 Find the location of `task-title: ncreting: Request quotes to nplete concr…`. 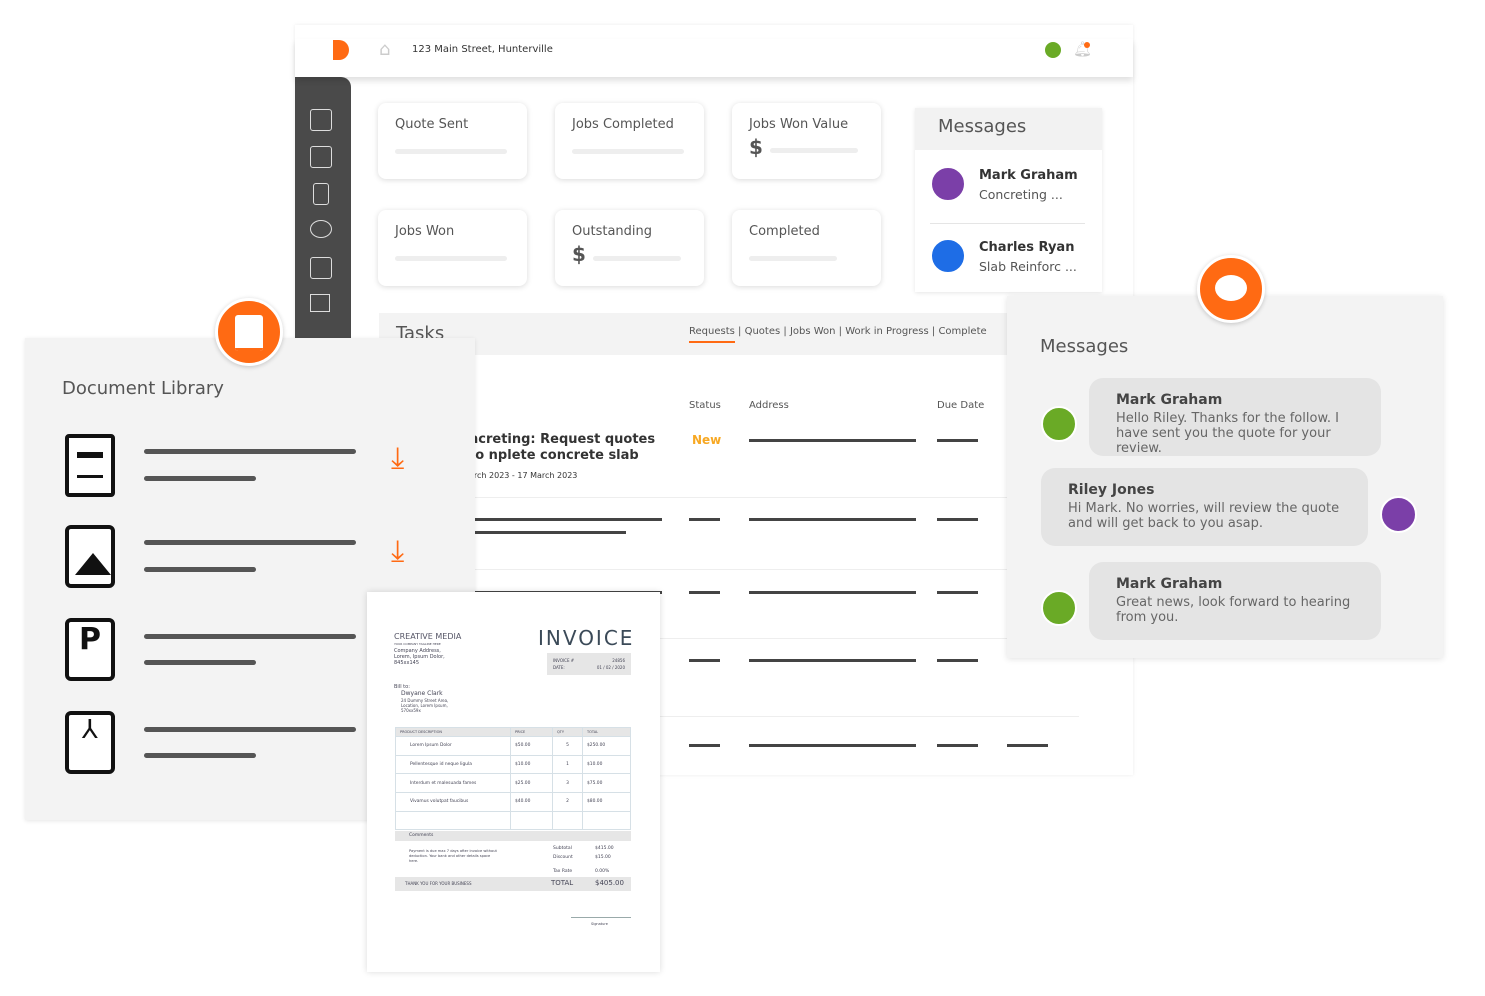

task-title: ncreting: Request quotes to nplete concr… is located at coordinates (562, 447).